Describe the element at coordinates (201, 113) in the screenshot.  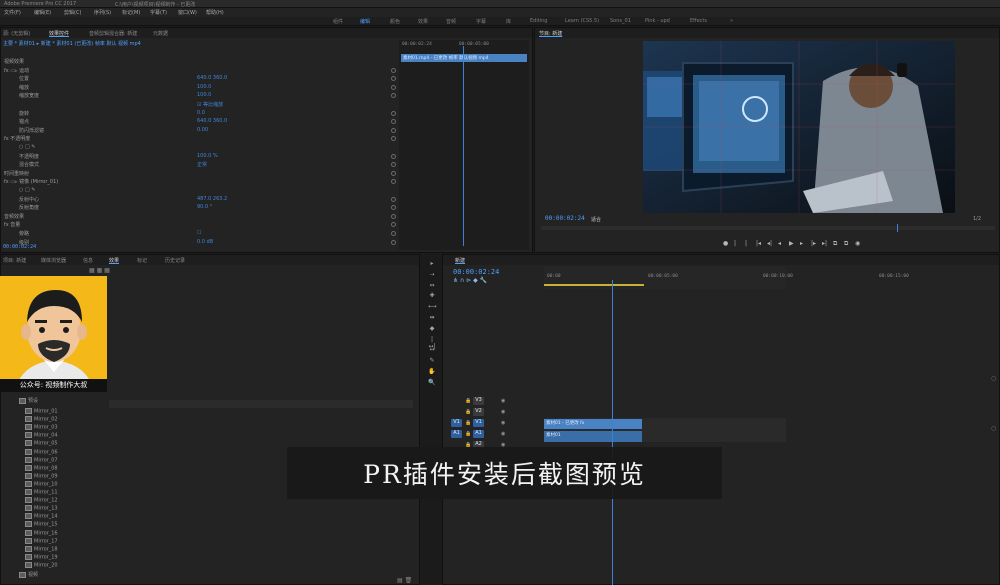
I see `effect-property-value: 0.0` at that location.